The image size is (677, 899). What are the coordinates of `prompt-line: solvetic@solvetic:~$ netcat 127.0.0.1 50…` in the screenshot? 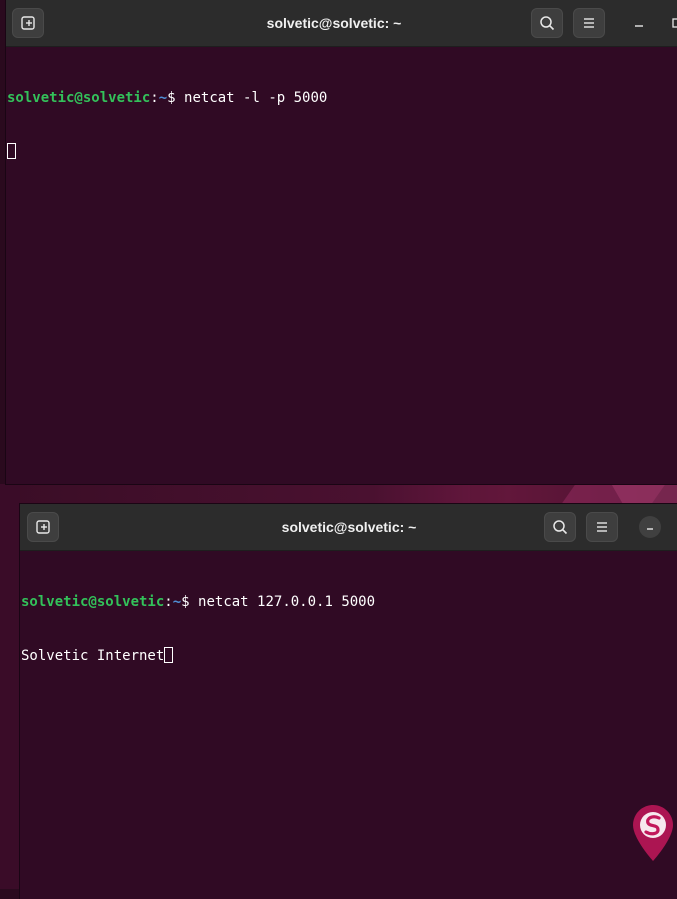 It's located at (349, 602).